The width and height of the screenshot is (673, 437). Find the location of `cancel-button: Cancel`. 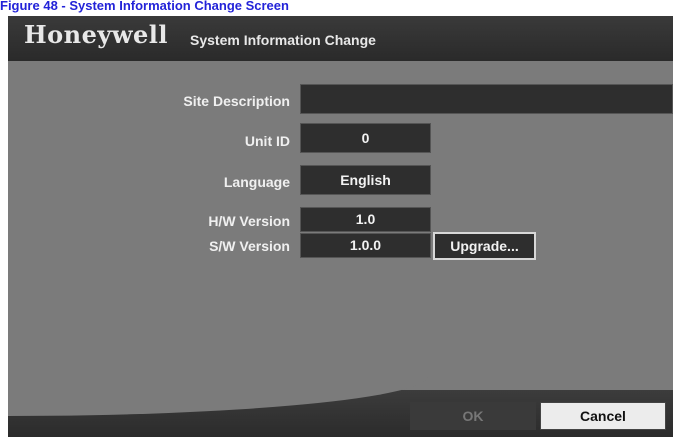

cancel-button: Cancel is located at coordinates (603, 416).